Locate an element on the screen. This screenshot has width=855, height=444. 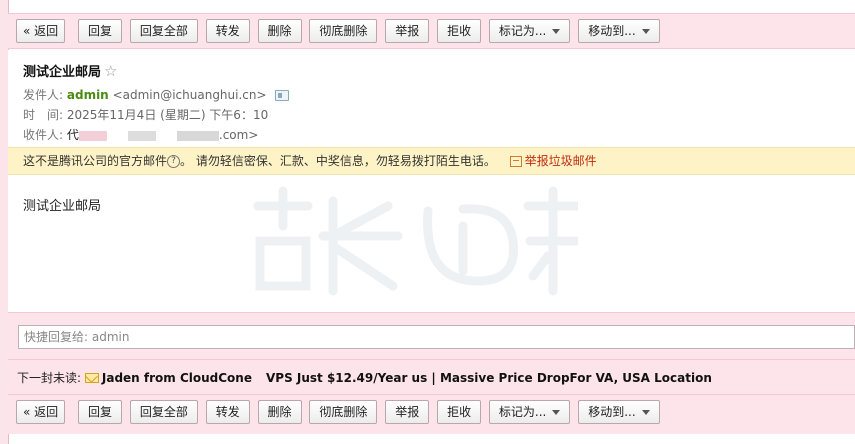
recipient-label: 收件人: is located at coordinates (43, 135).